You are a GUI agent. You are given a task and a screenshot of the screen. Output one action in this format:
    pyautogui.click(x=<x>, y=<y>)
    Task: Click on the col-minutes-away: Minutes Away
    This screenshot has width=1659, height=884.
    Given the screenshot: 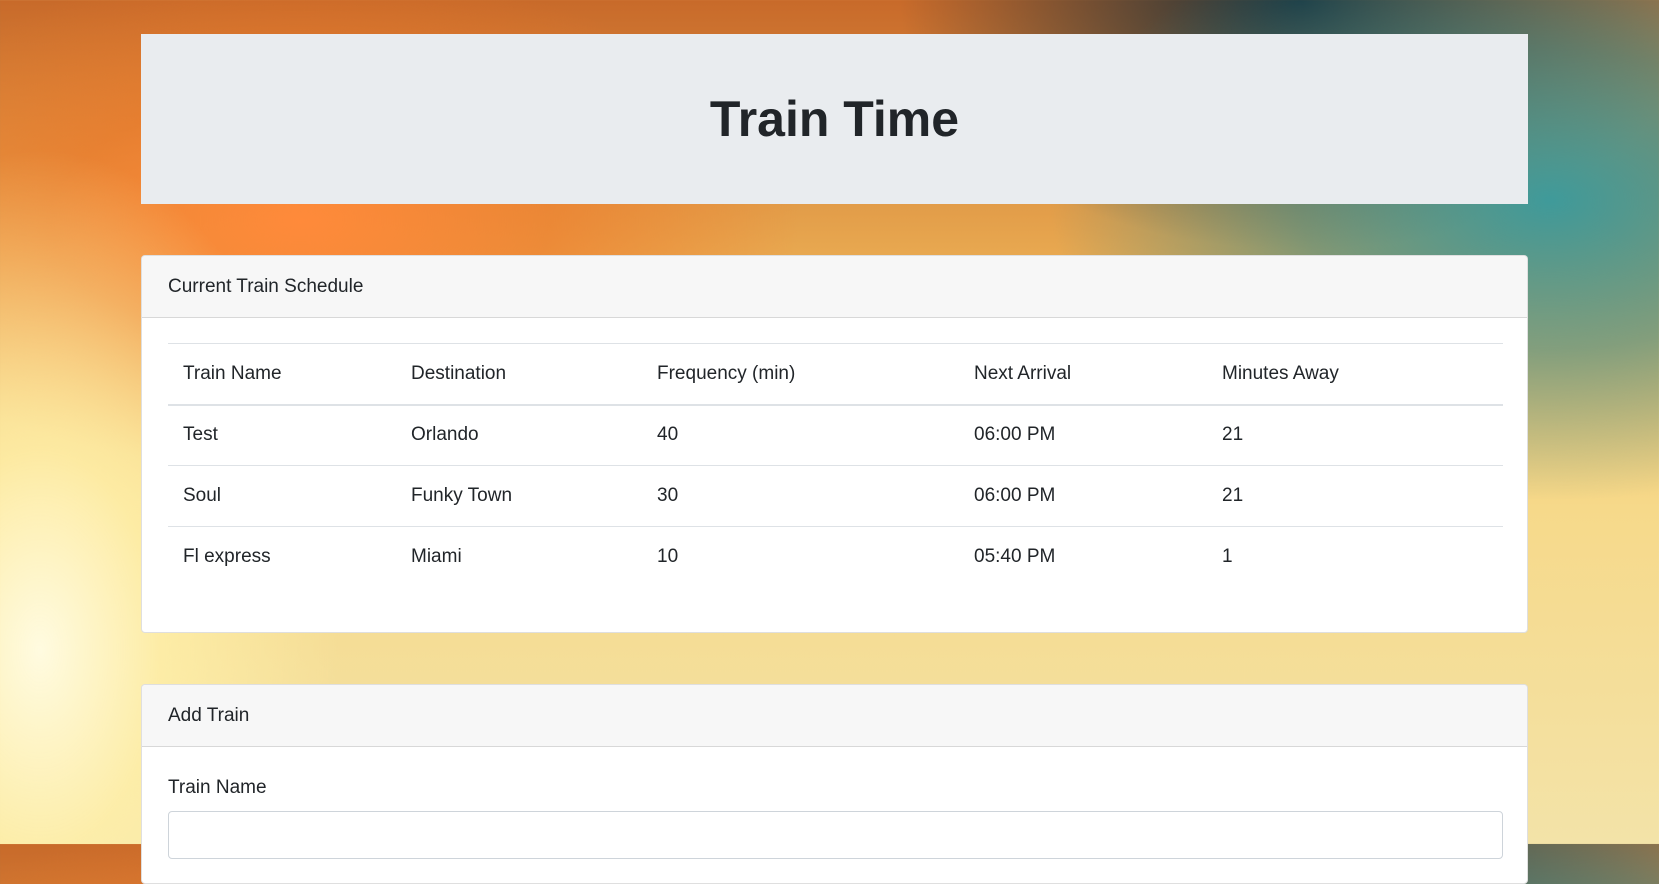 What is the action you would take?
    pyautogui.click(x=1355, y=374)
    